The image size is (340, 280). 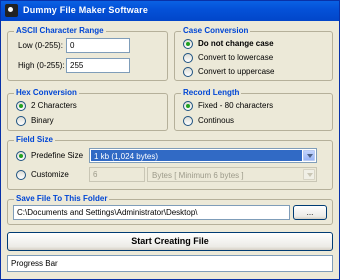 What do you see at coordinates (46, 92) in the screenshot?
I see `hex-conversion-title: Hex Conversion` at bounding box center [46, 92].